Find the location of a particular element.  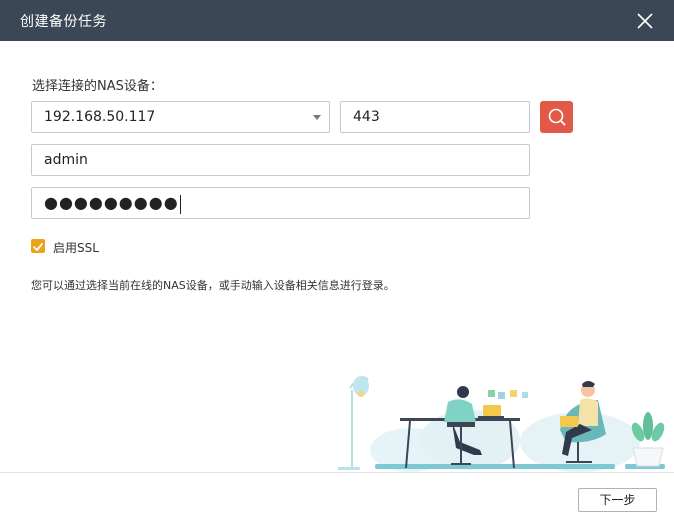

ssl-checkbox-label: 启用SSL is located at coordinates (76, 248).